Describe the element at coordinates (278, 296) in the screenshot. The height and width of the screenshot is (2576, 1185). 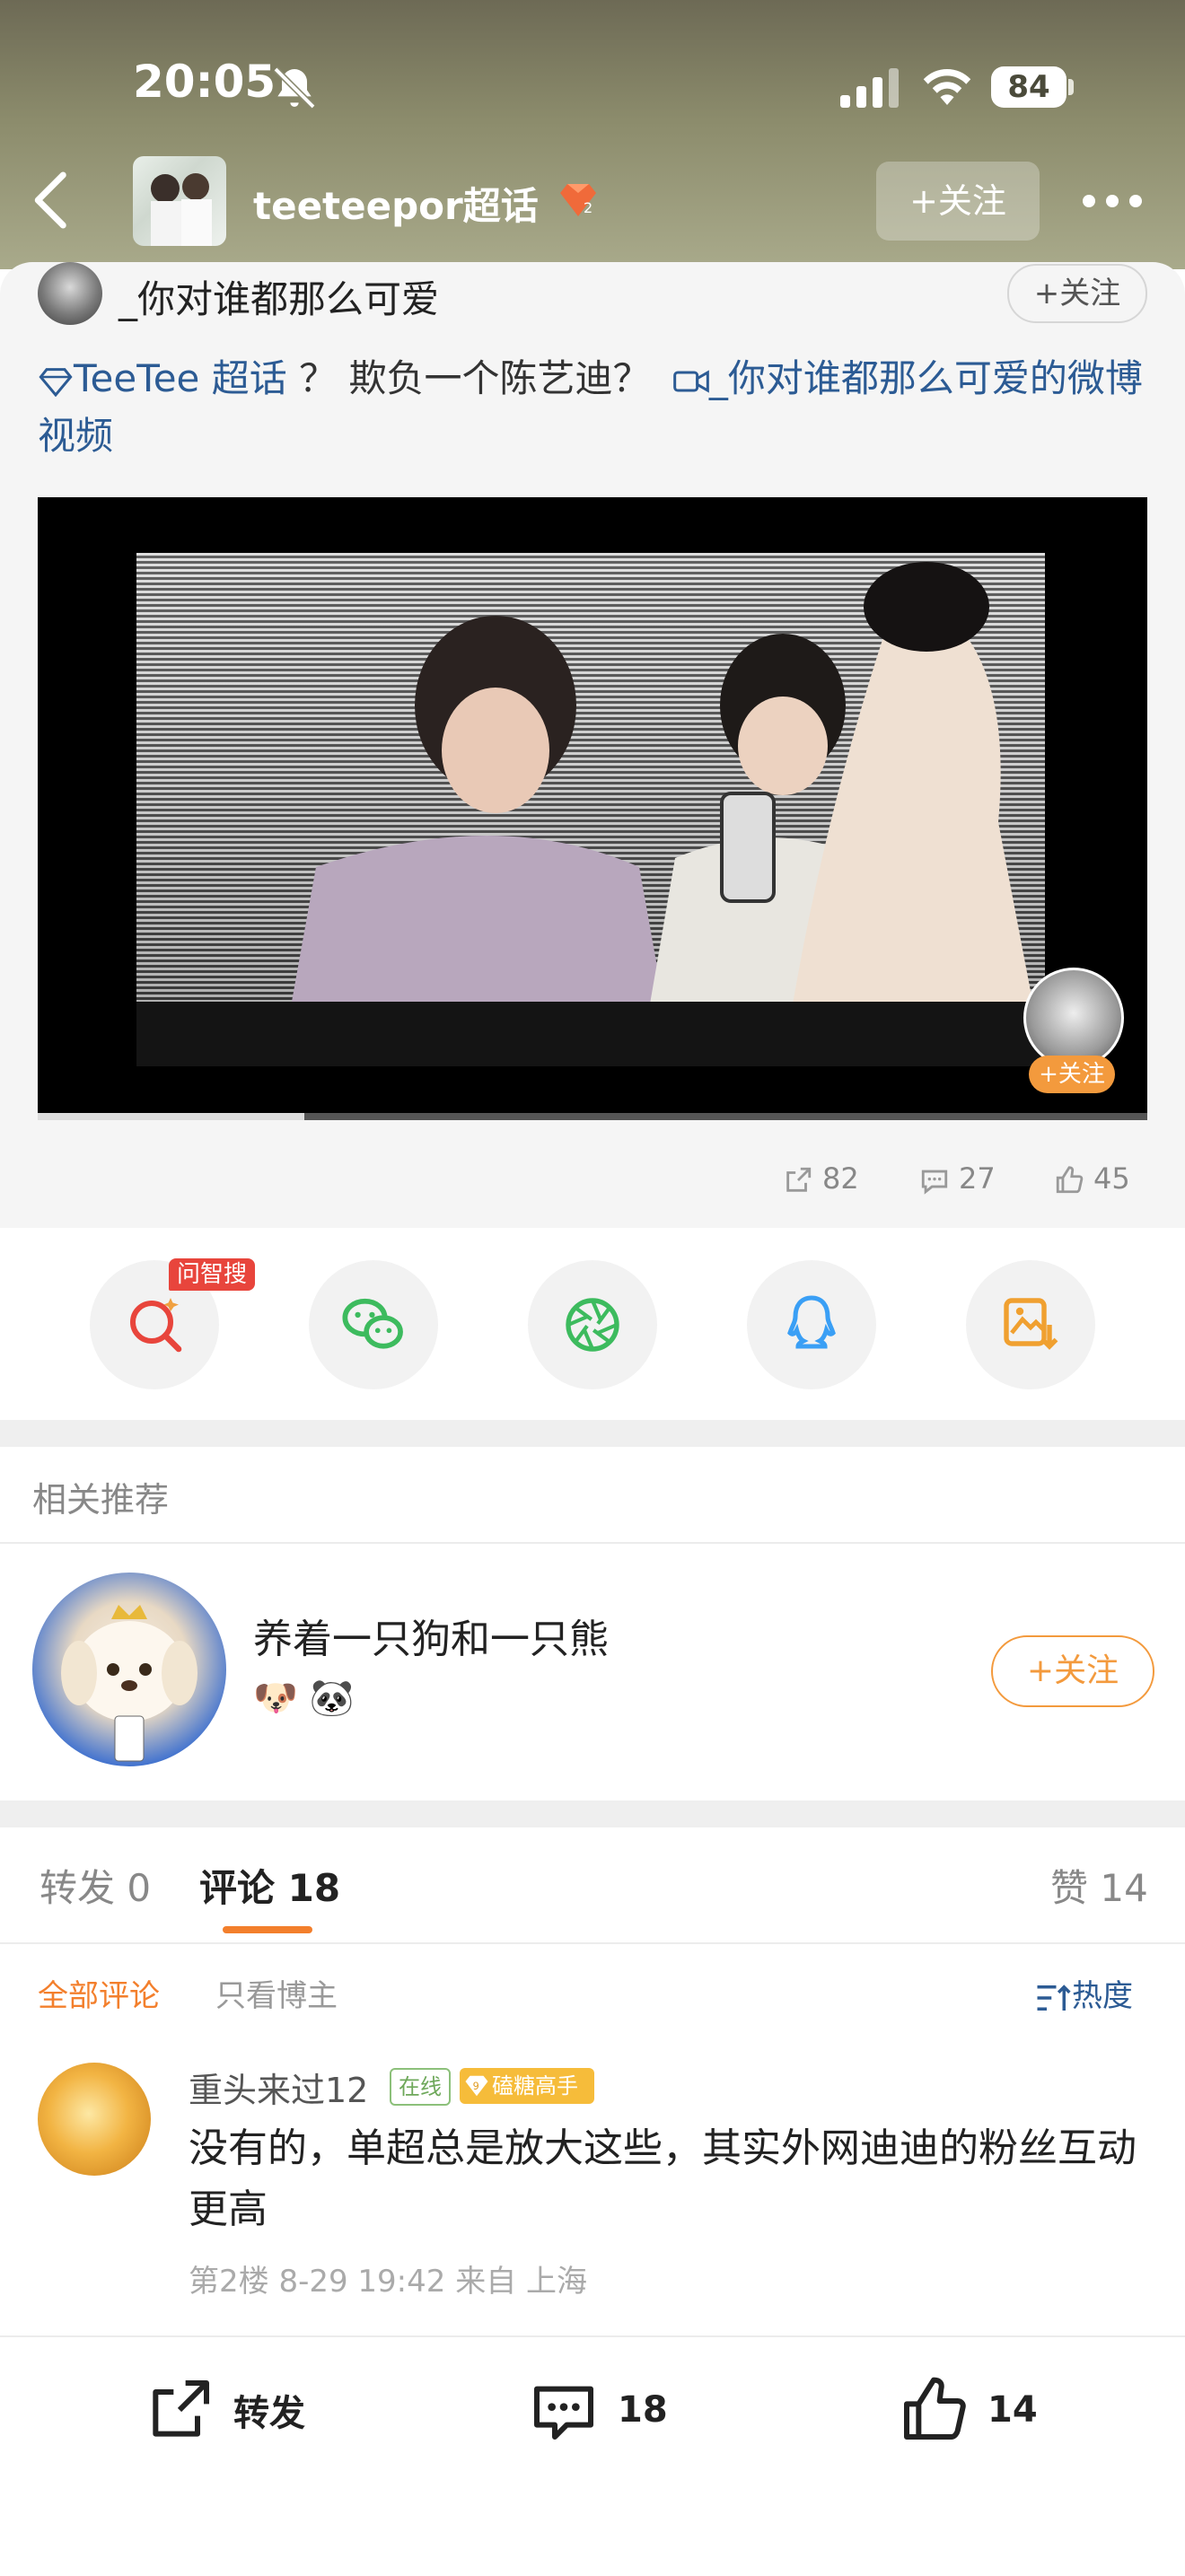
I see `author-name: _你对谁都那么可爱` at that location.